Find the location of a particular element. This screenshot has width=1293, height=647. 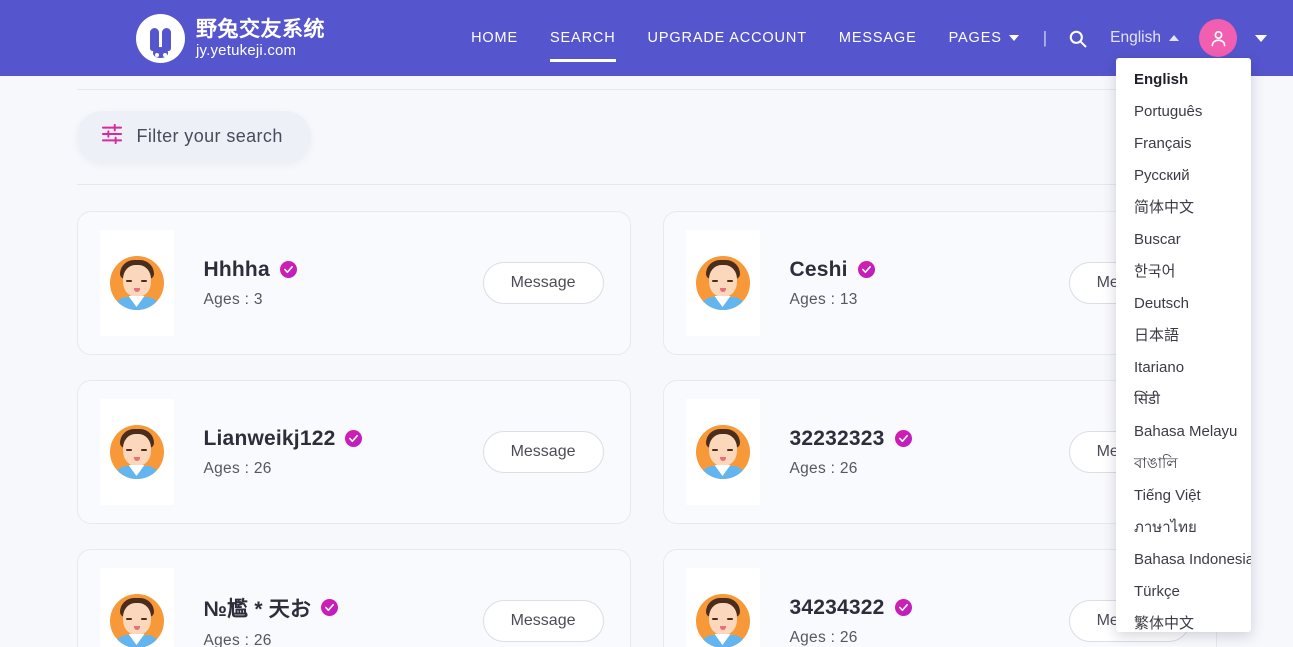

brand-text: 野兔交友系统 jy.yetukeji.com is located at coordinates (260, 38).